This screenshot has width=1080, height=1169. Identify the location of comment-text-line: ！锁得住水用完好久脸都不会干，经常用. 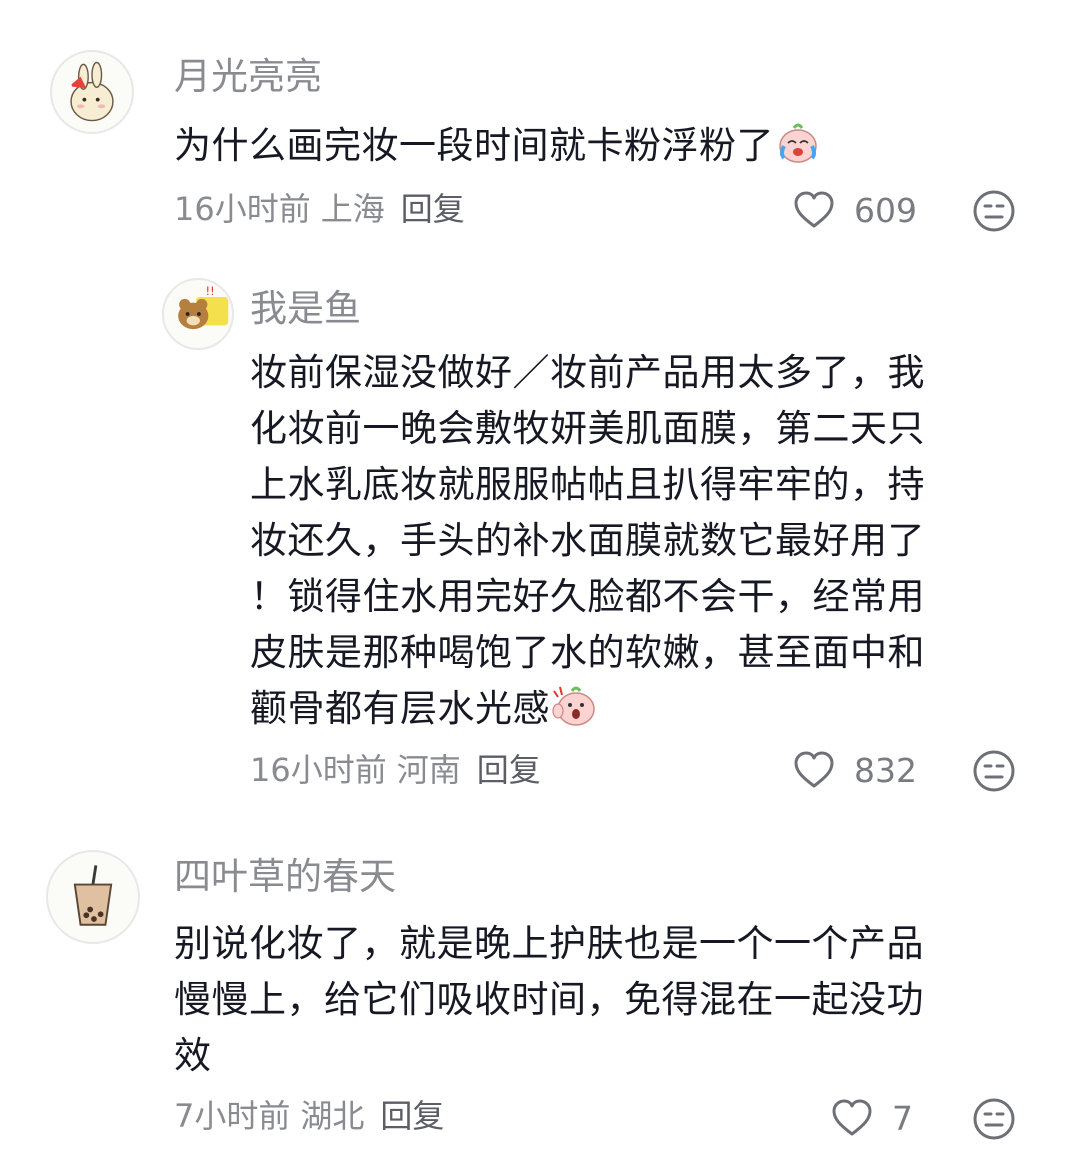
(587, 596).